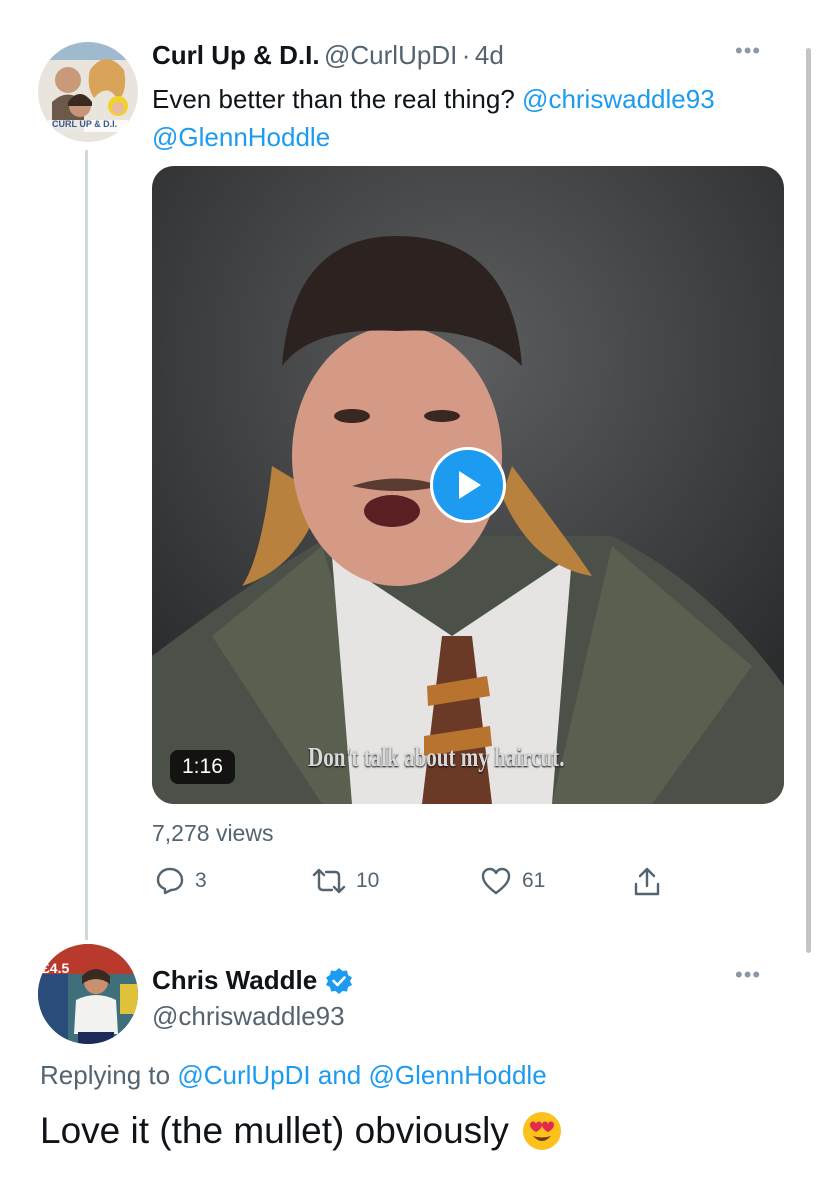 The image size is (822, 1200). What do you see at coordinates (202, 767) in the screenshot?
I see `video-duration: 1:16` at bounding box center [202, 767].